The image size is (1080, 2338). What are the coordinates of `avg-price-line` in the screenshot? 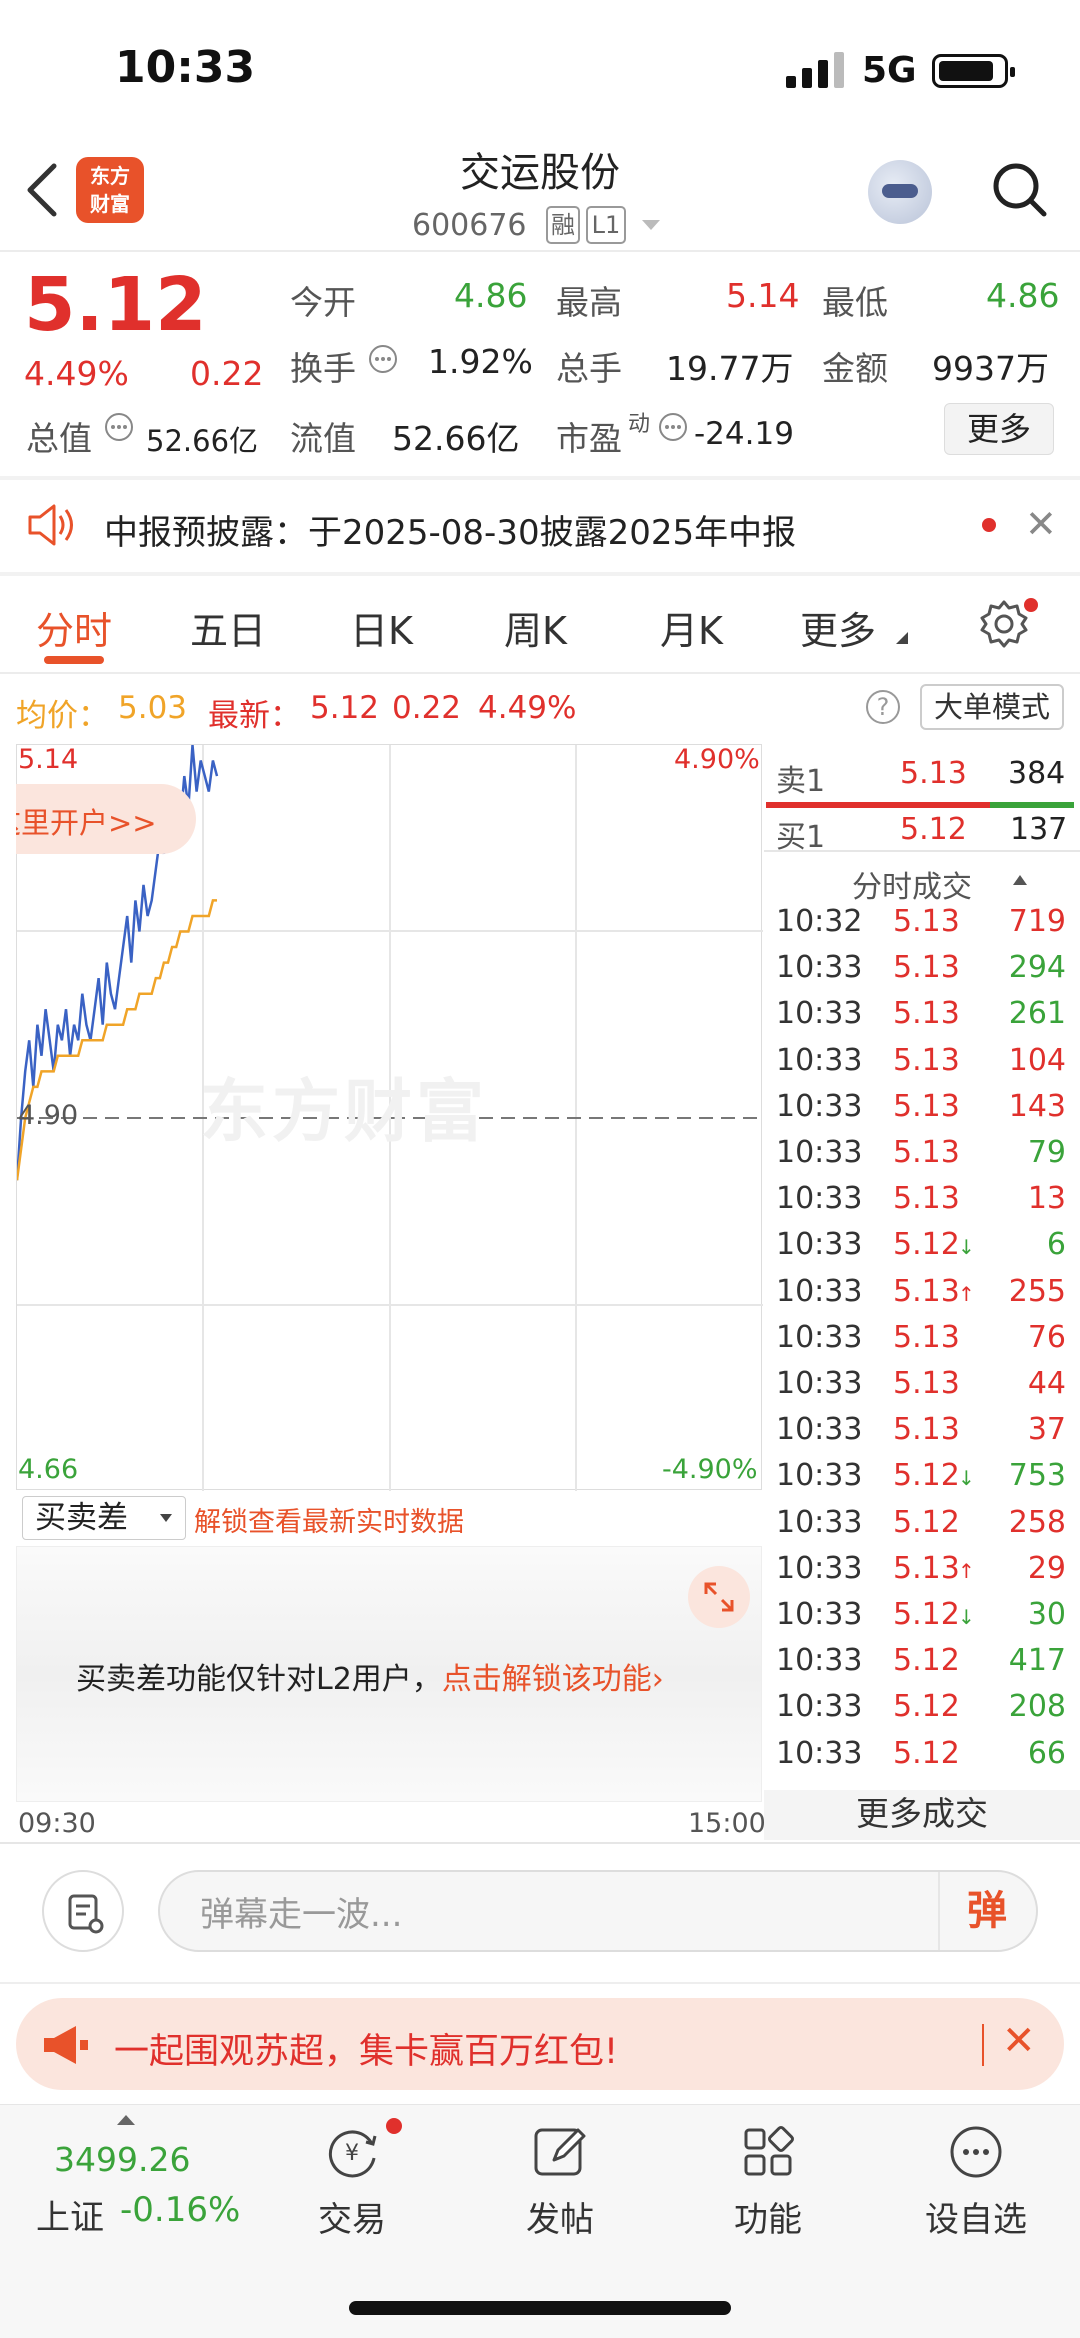 It's located at (117, 1040).